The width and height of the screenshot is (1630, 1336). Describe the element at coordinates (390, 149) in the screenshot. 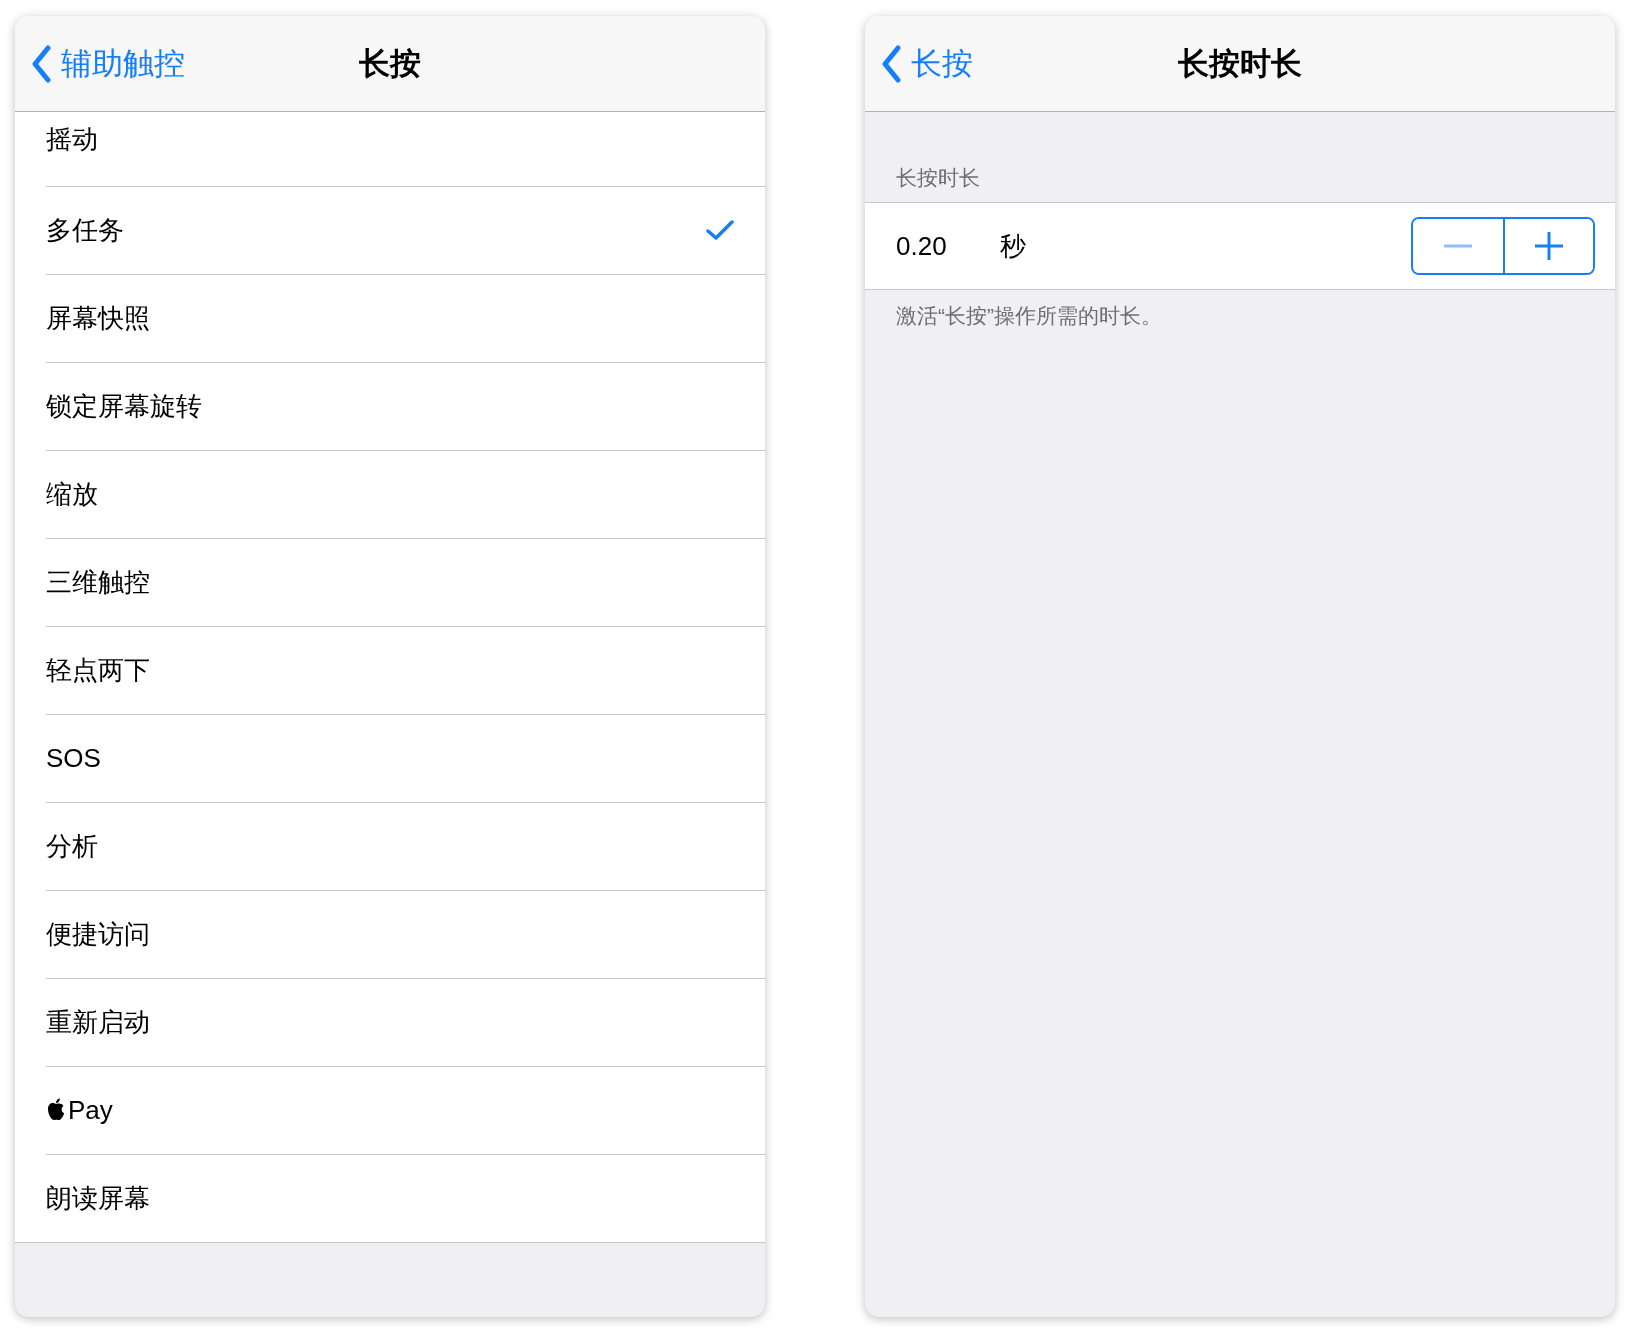

I see `option-row: 摇动` at that location.